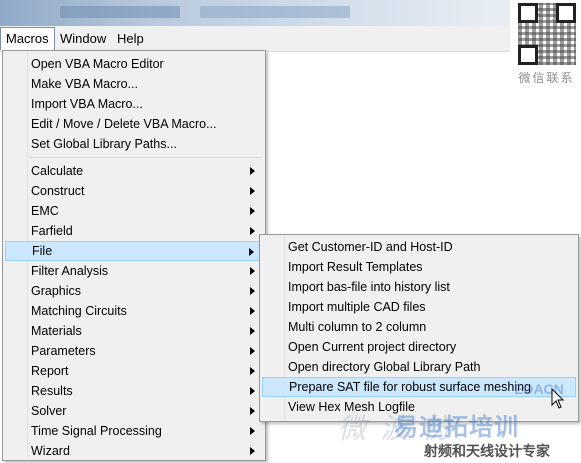 This screenshot has width=581, height=463. Describe the element at coordinates (42, 251) in the screenshot. I see `menu-item-label: File` at that location.